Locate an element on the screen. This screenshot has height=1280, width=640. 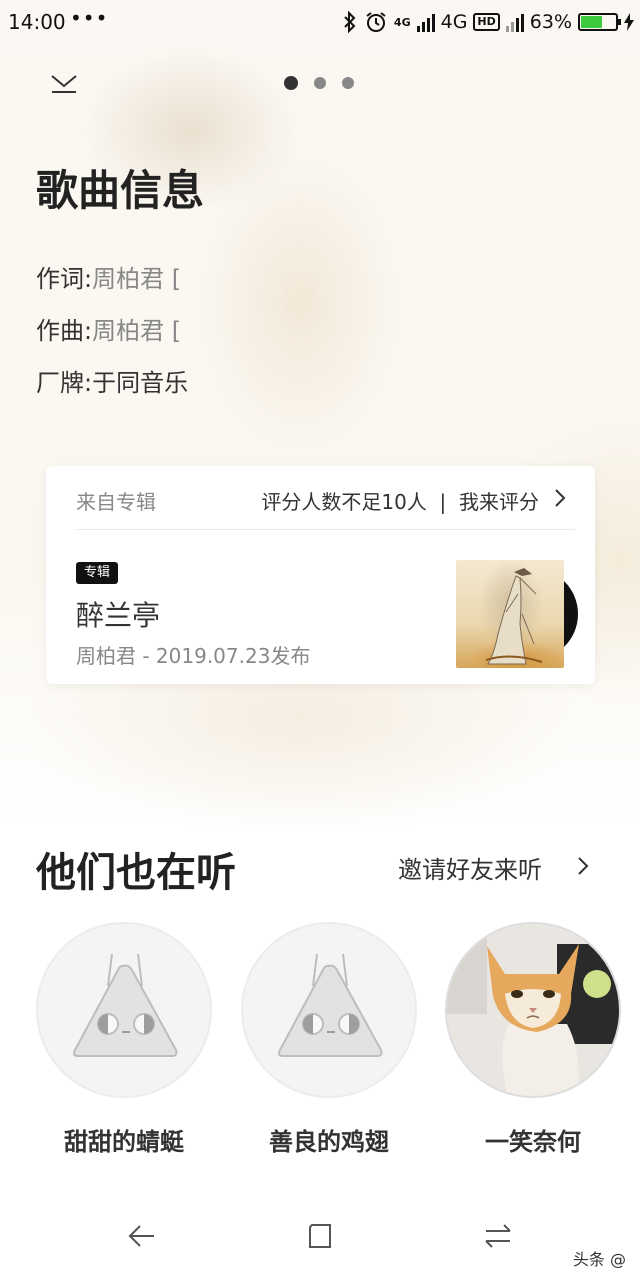
listener-name: 甜甜的蜻蜓 is located at coordinates (124, 1139).